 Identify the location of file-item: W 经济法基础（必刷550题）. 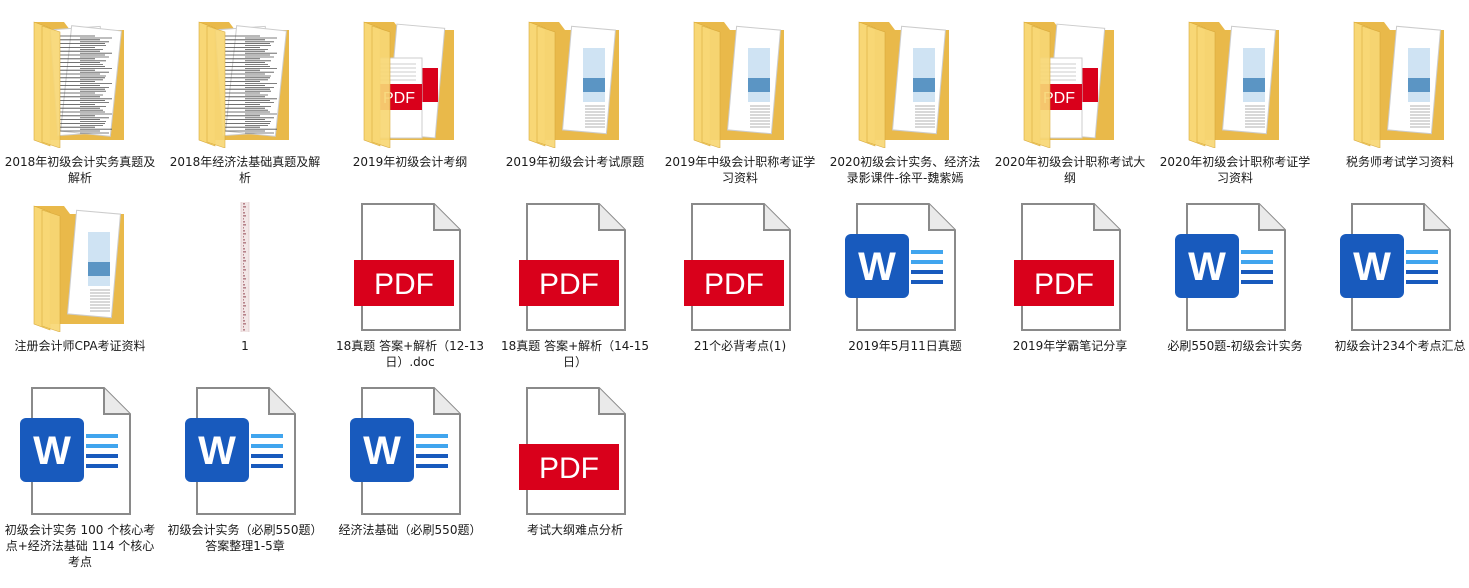
(410, 464).